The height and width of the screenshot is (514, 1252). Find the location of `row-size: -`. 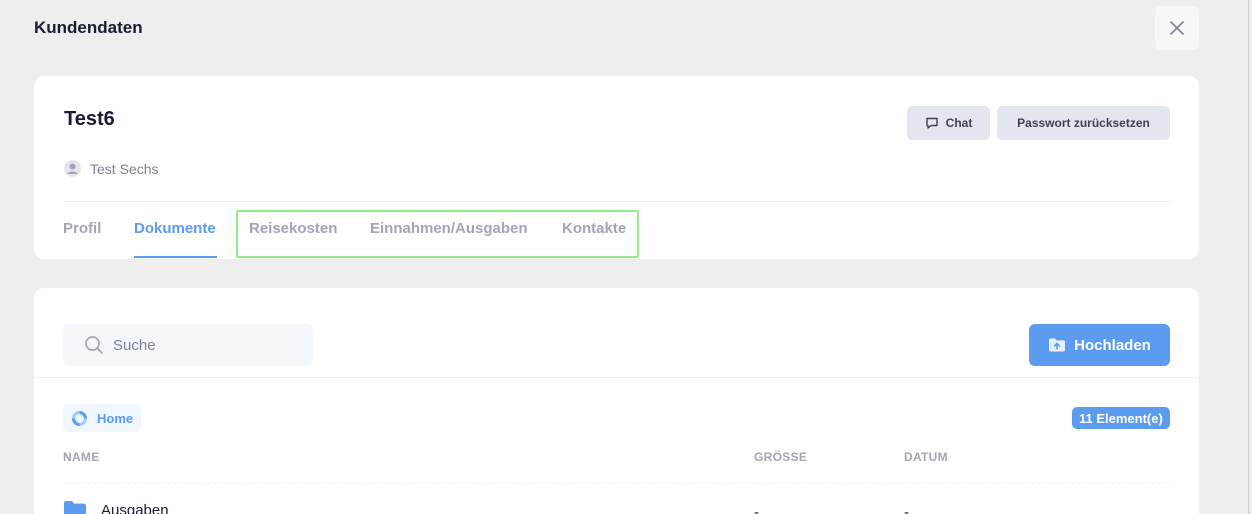

row-size: - is located at coordinates (756, 509).